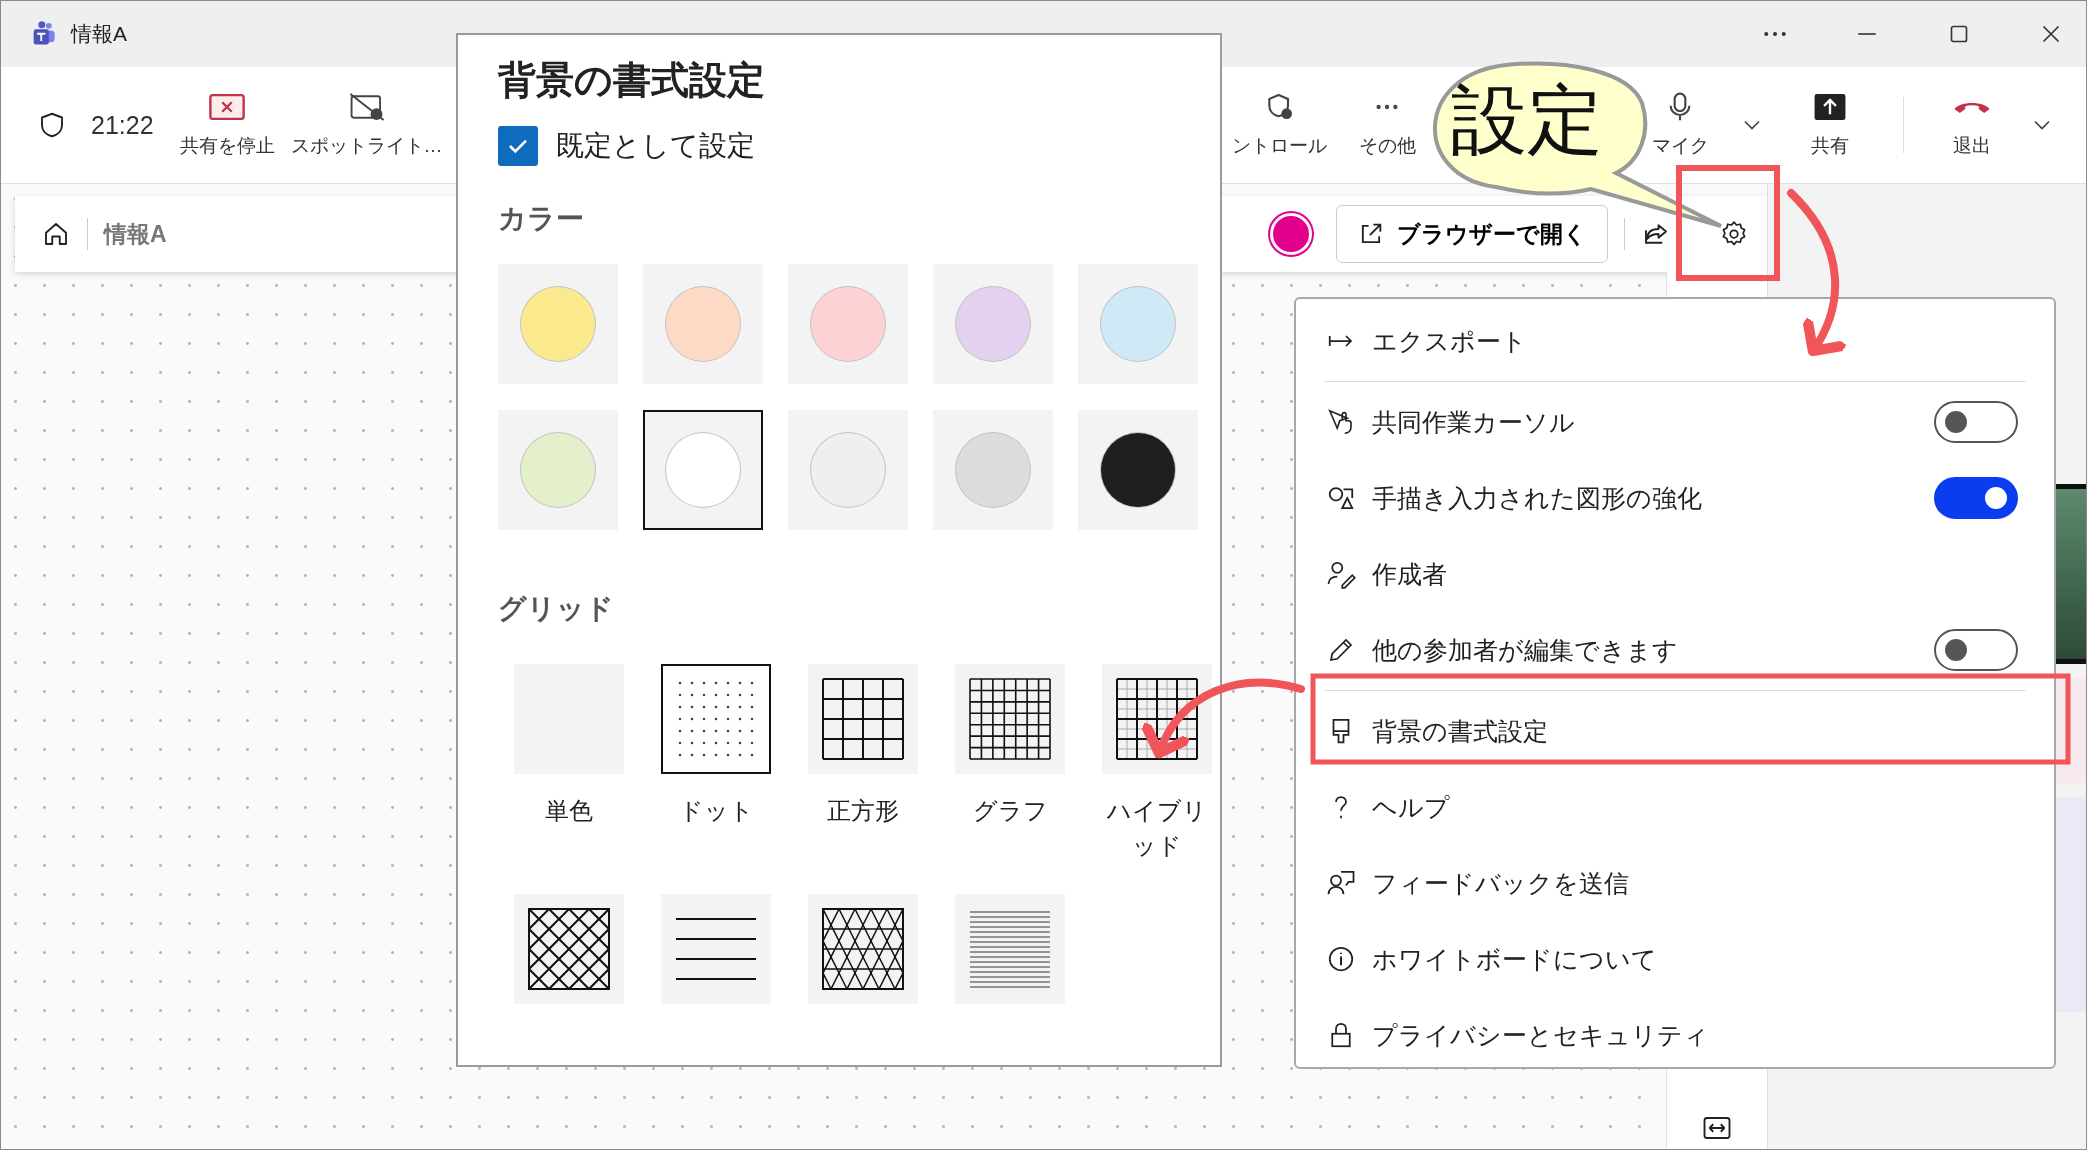 This screenshot has width=2087, height=1150. Describe the element at coordinates (556, 609) in the screenshot. I see `section-heading: グリッド` at that location.